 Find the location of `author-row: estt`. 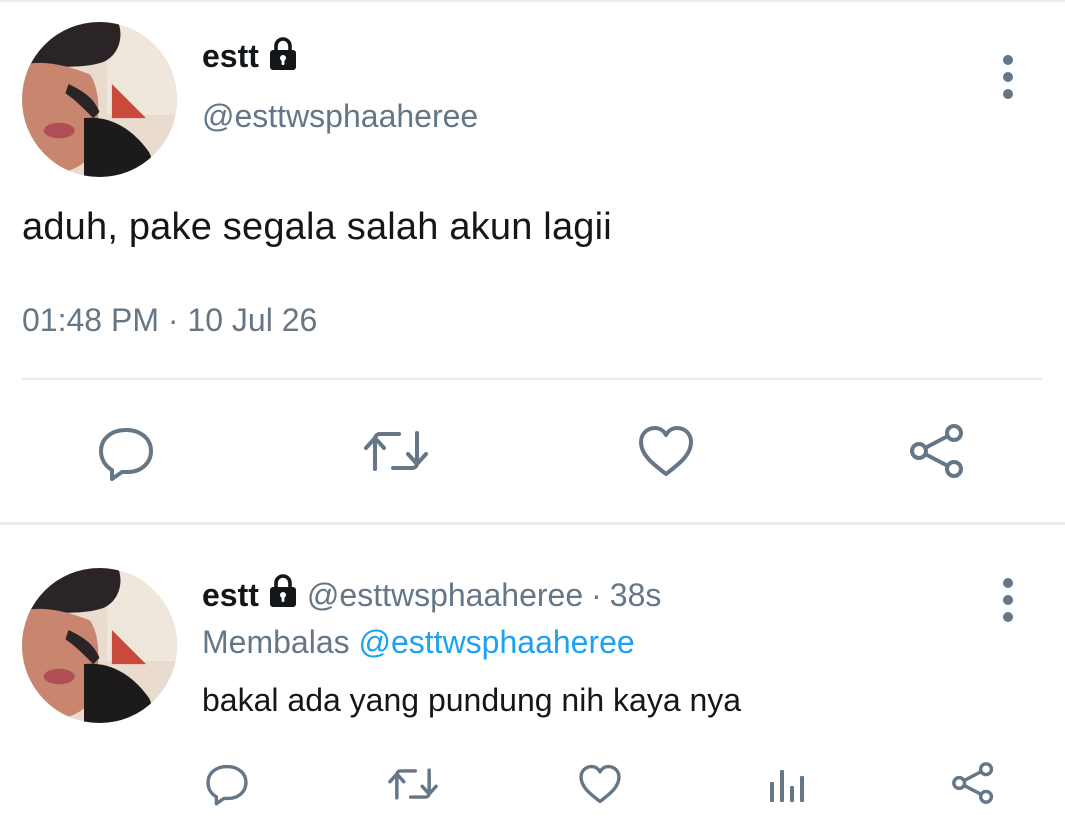

author-row: estt is located at coordinates (250, 56).